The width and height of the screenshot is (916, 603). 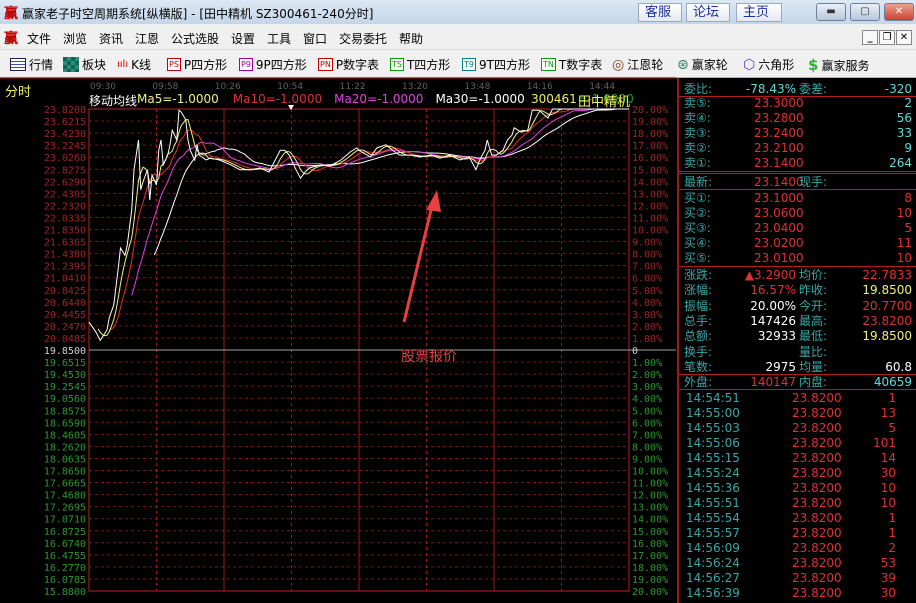 What do you see at coordinates (18, 90) in the screenshot?
I see `mode-label: 分时` at bounding box center [18, 90].